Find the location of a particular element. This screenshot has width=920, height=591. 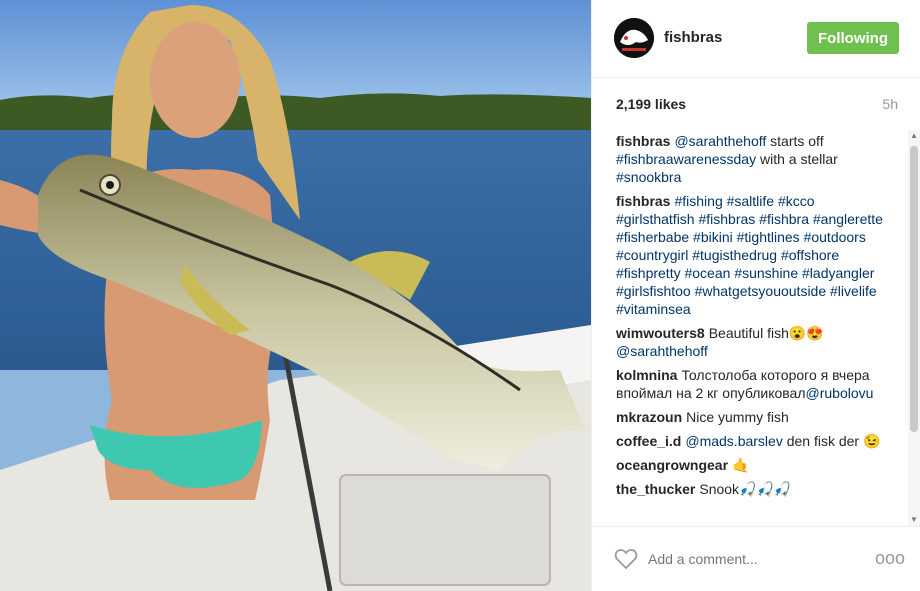

comment-text: 🤙 is located at coordinates (741, 465).